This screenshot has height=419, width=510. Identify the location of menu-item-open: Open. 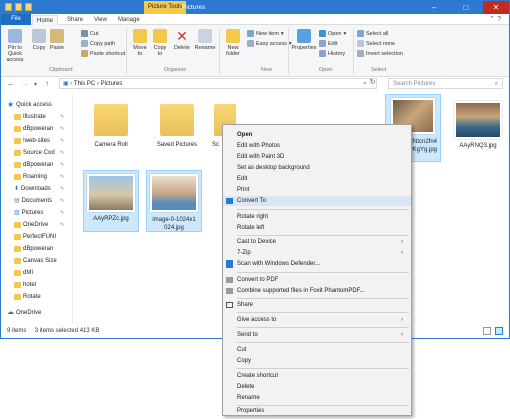
(317, 135).